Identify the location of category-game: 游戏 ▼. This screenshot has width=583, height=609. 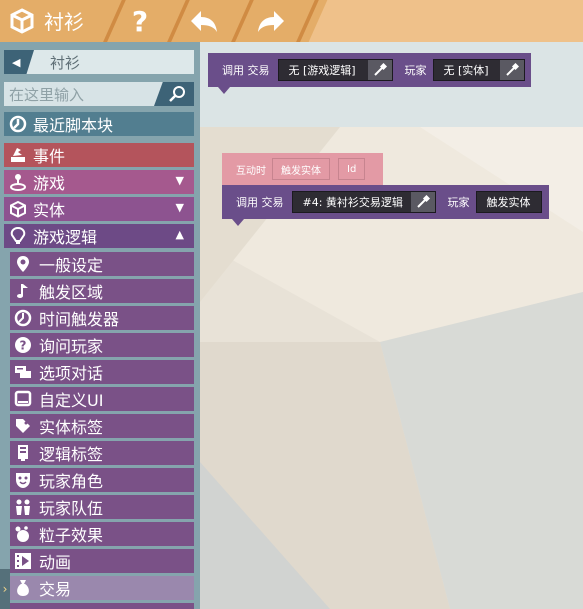
(99, 182).